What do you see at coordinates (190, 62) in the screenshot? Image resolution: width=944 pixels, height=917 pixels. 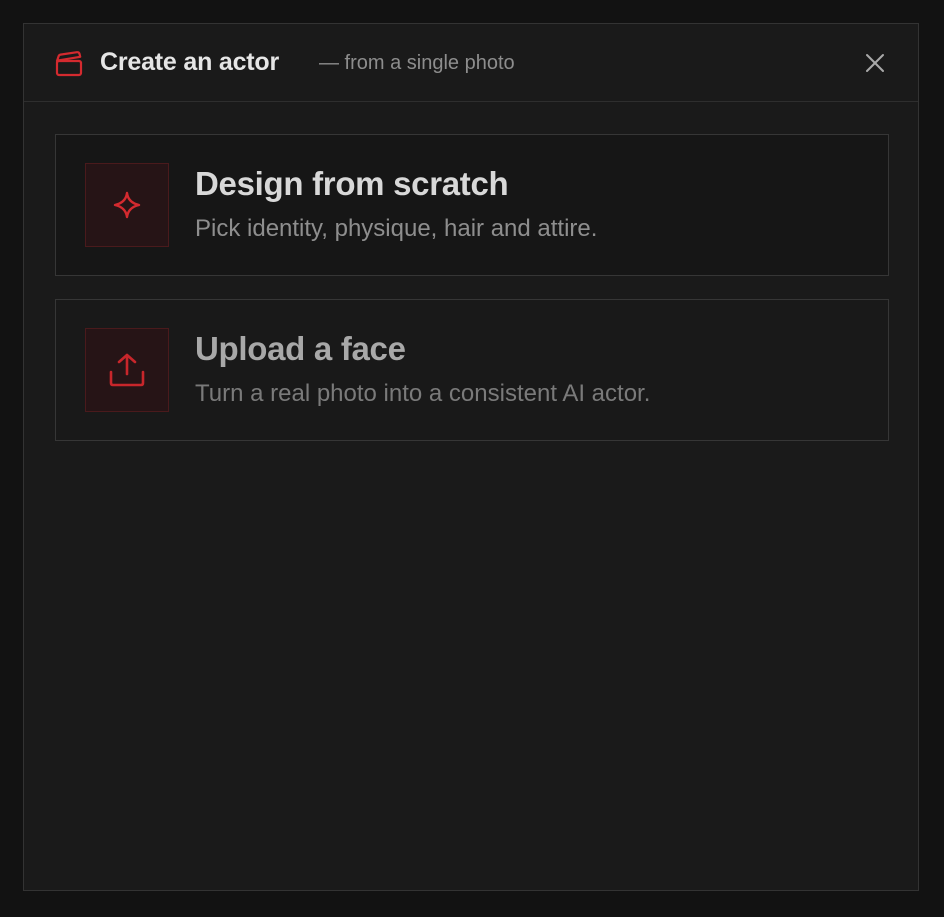 I see `dialog-title: Create an actor` at bounding box center [190, 62].